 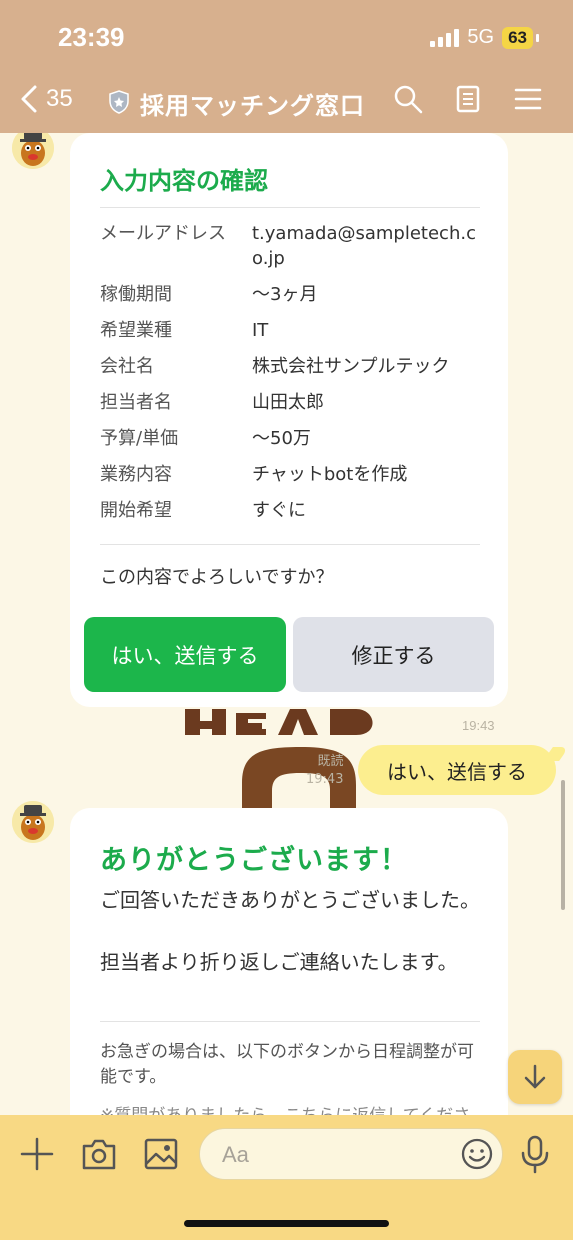 I want to click on shield-icon, so click(x=119, y=103).